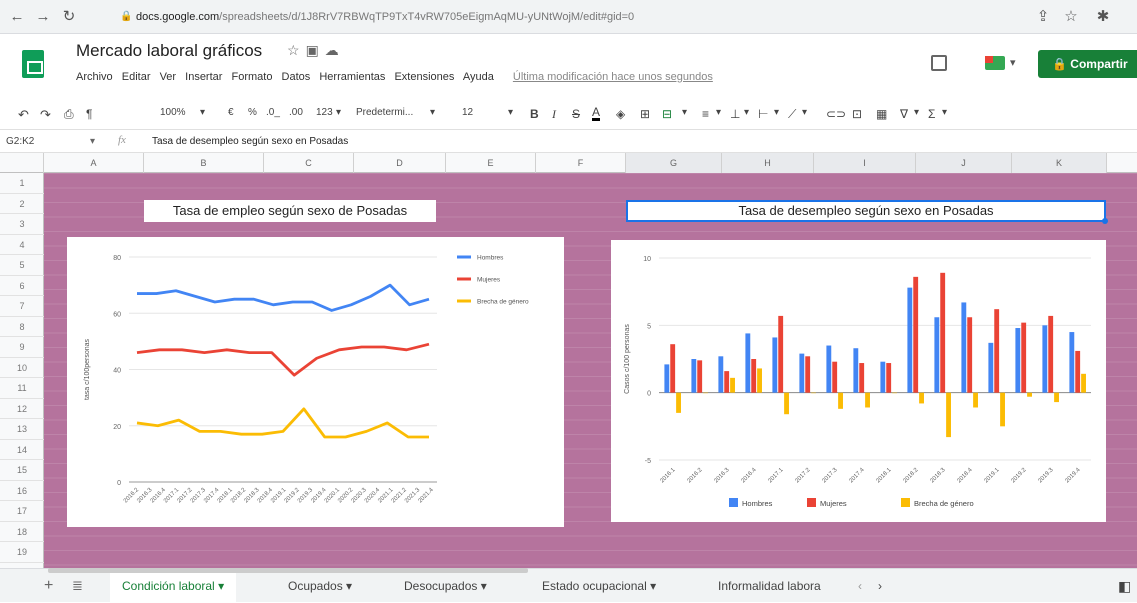 This screenshot has height=603, width=1137. I want to click on align-vertical-icon: ⊥, so click(735, 114).